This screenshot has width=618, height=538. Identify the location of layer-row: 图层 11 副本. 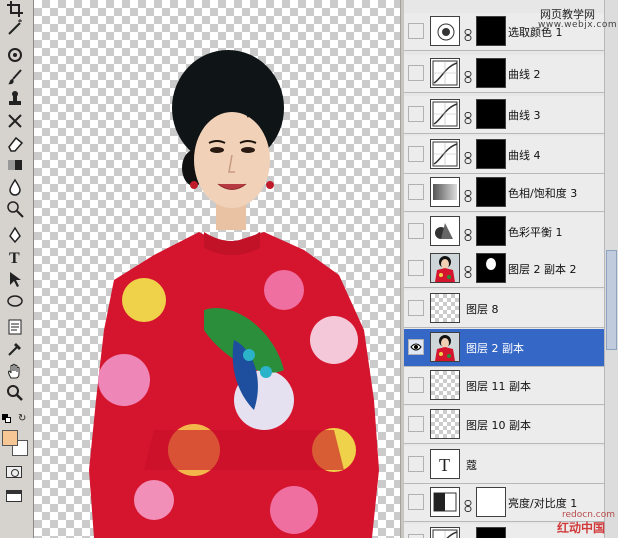
(504, 386).